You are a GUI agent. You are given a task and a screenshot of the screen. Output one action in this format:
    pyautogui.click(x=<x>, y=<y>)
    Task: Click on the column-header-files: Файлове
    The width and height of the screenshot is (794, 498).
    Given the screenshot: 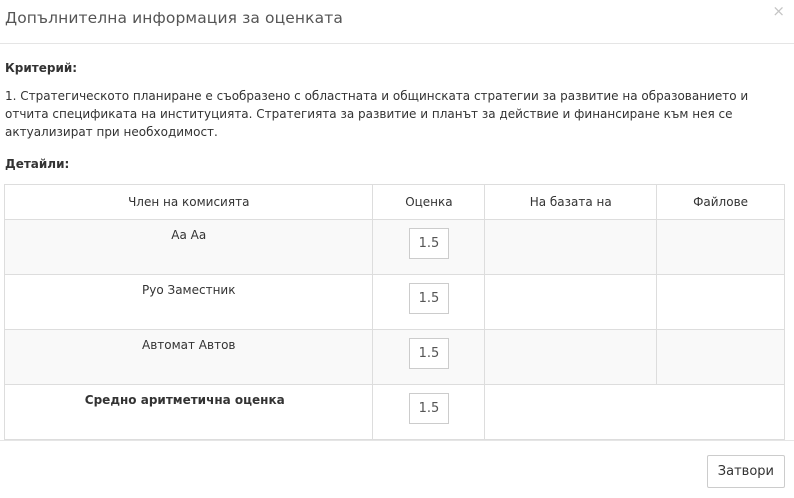 What is the action you would take?
    pyautogui.click(x=720, y=202)
    